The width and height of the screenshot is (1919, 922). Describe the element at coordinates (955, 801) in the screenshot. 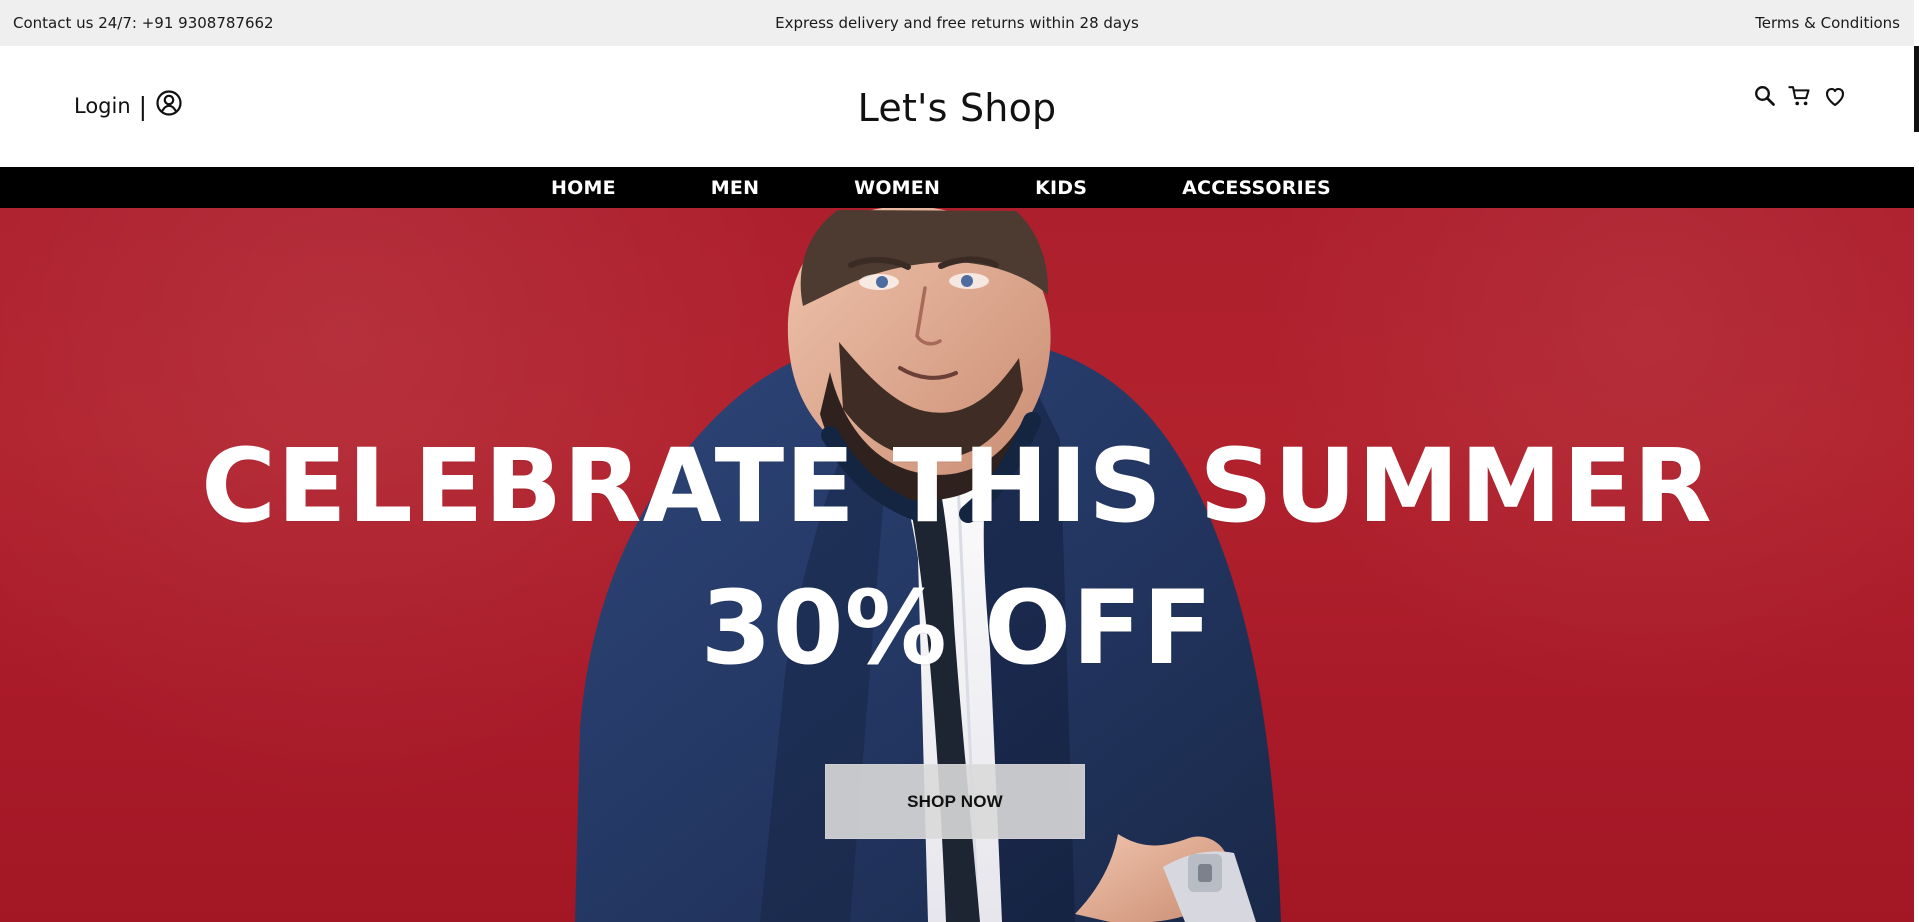

I see `shop-now-button: SHOP NOW` at that location.